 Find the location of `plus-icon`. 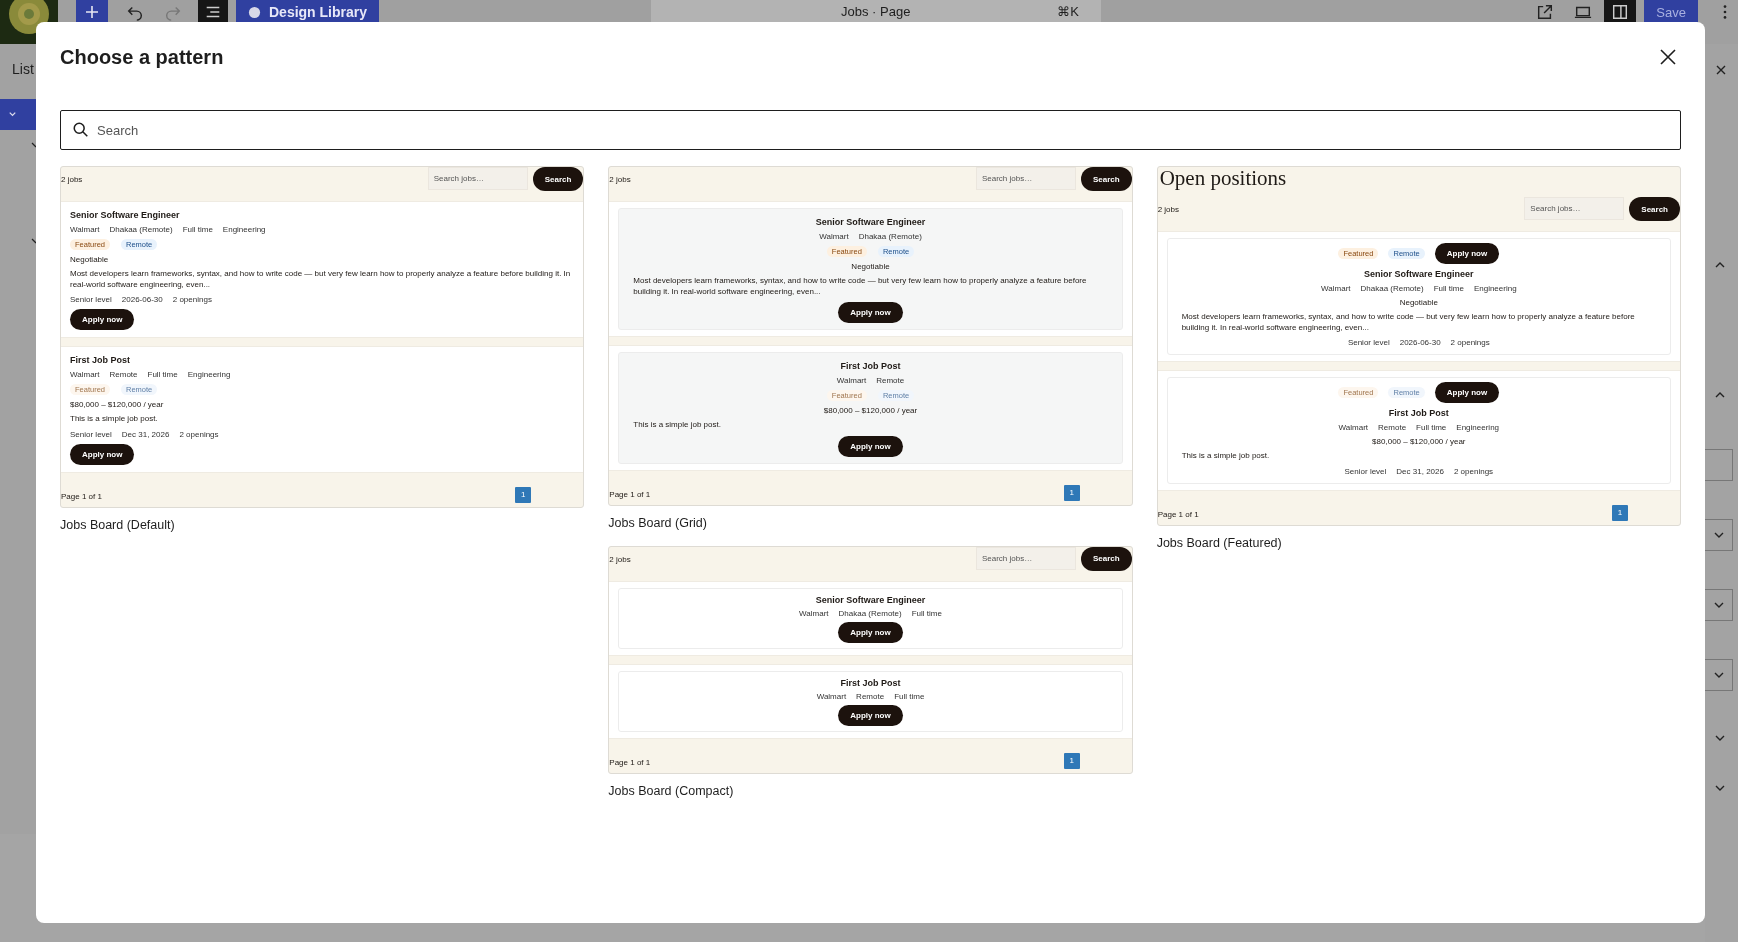

plus-icon is located at coordinates (92, 12).